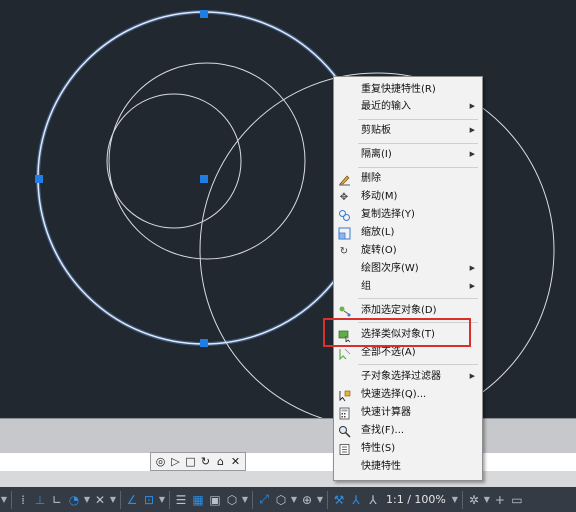  What do you see at coordinates (408, 287) in the screenshot?
I see `menu-item-group: 组 ▶` at bounding box center [408, 287].